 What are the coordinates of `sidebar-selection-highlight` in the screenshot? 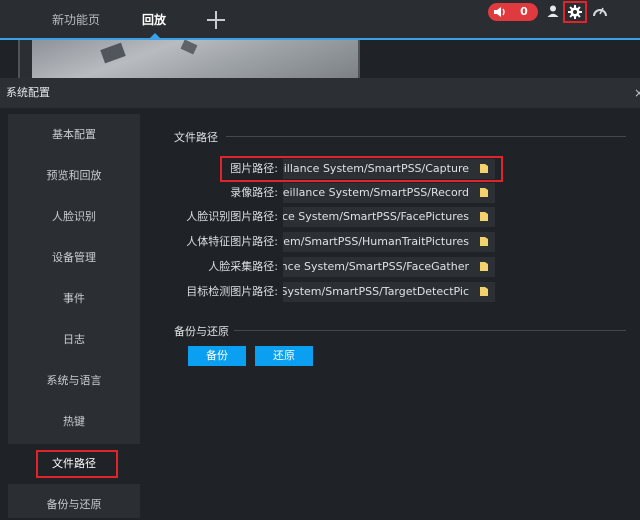 It's located at (77, 464).